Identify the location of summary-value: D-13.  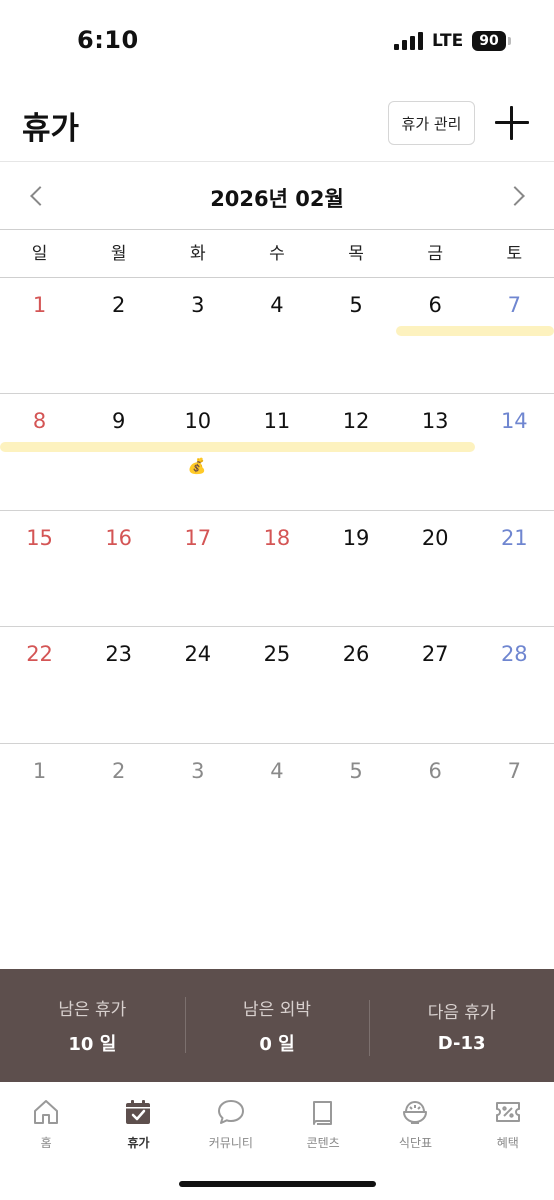
(461, 1043).